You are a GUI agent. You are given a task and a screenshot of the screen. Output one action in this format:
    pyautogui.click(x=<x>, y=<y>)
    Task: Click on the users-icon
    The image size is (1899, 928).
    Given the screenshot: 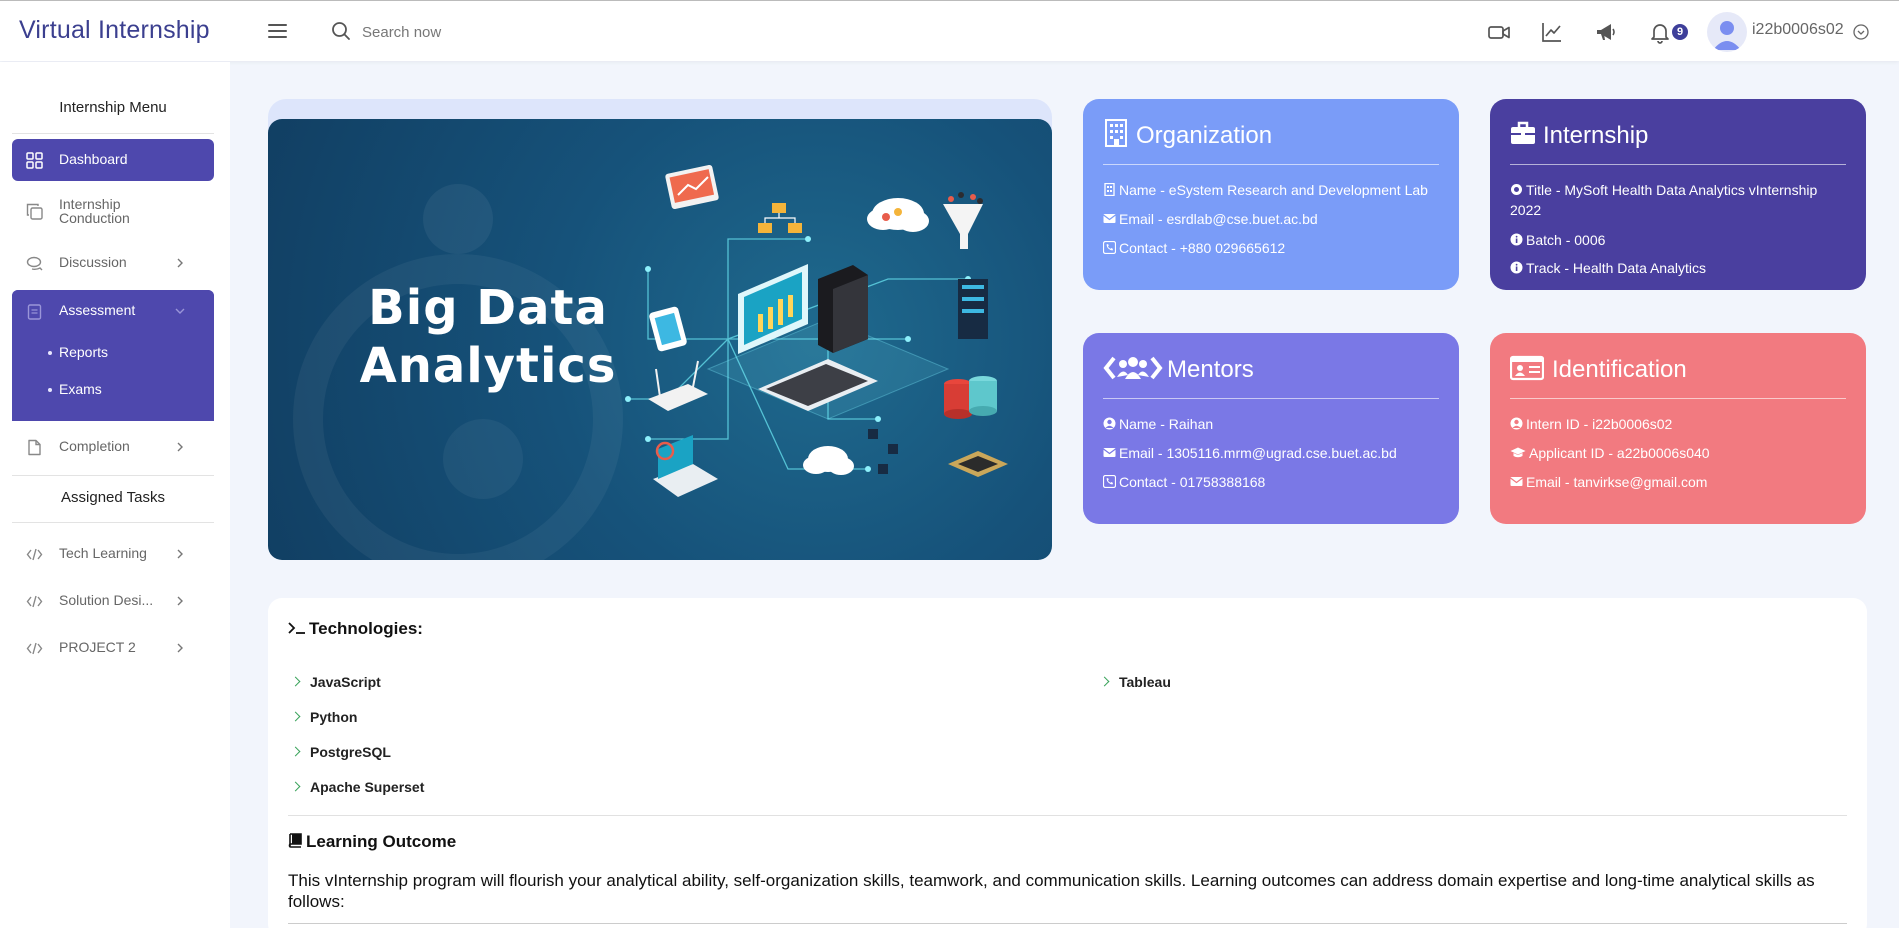 What is the action you would take?
    pyautogui.click(x=1133, y=368)
    